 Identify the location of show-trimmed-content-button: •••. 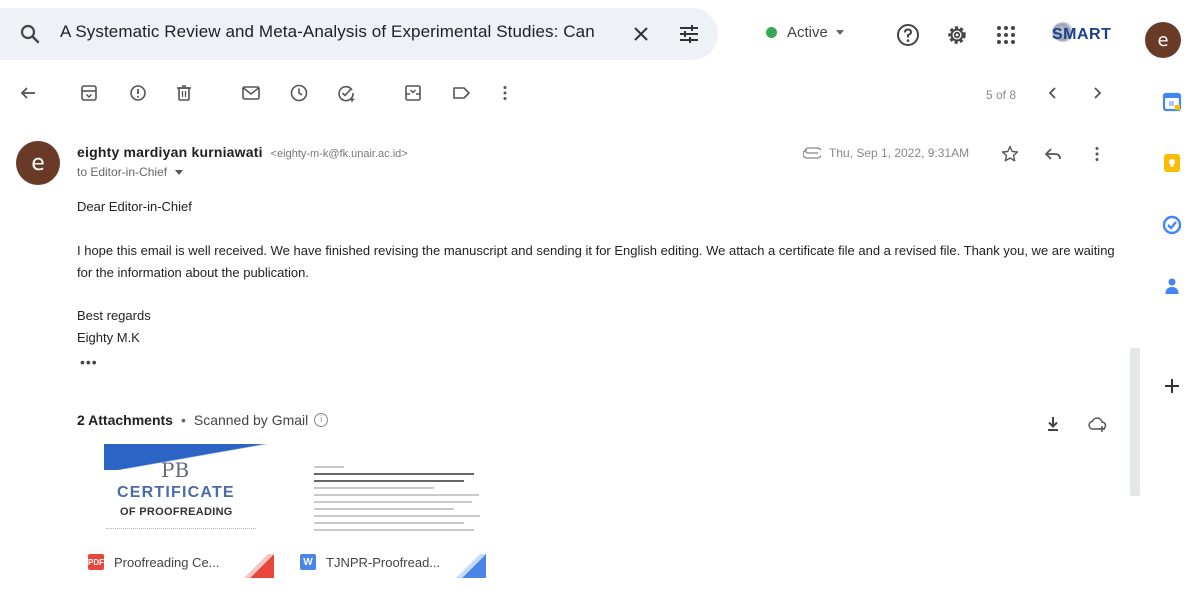
(89, 362).